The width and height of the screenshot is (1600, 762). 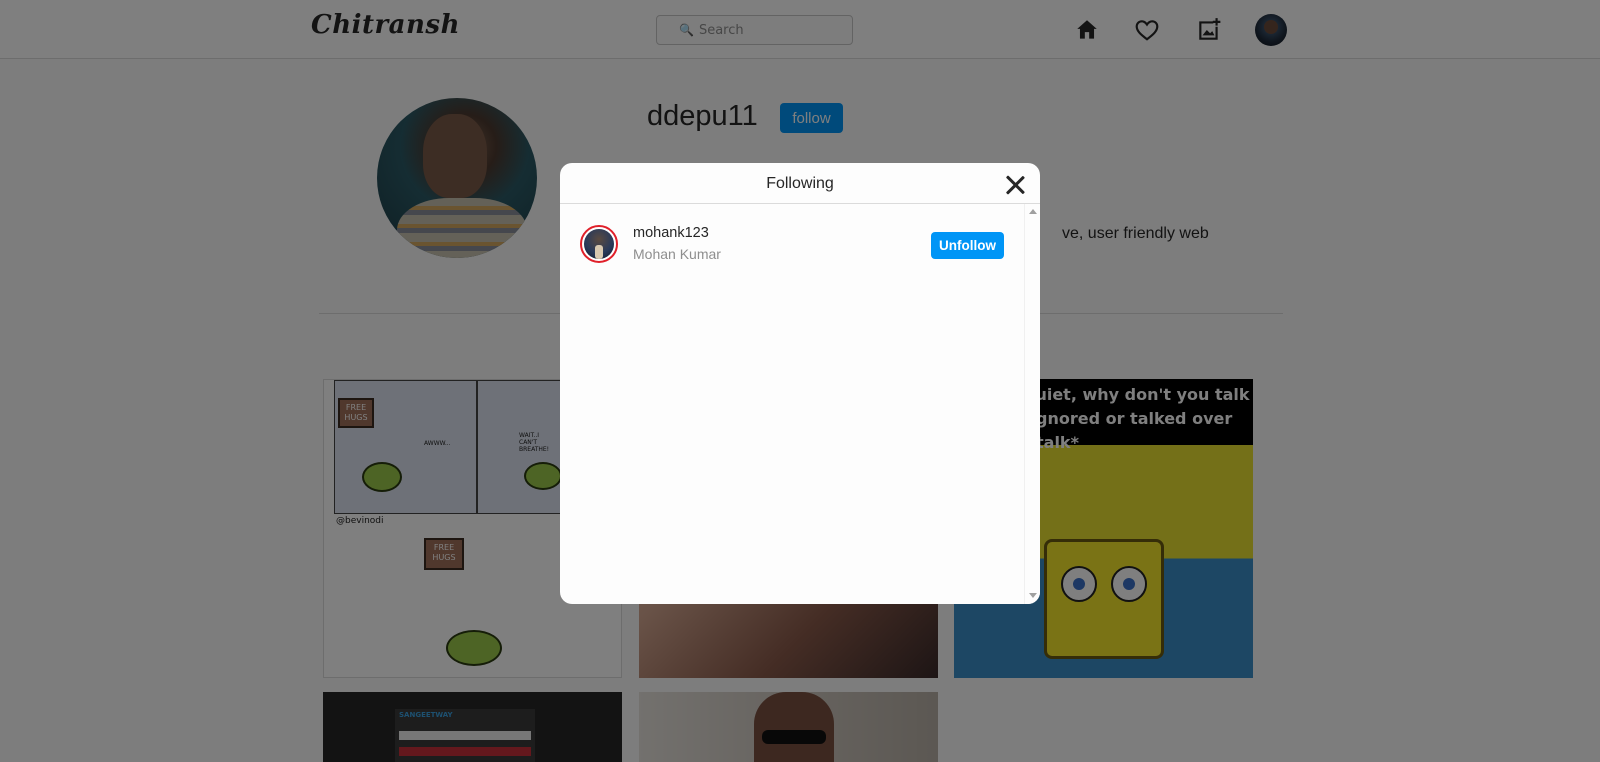 What do you see at coordinates (1033, 211) in the screenshot?
I see `scroll-up-icon` at bounding box center [1033, 211].